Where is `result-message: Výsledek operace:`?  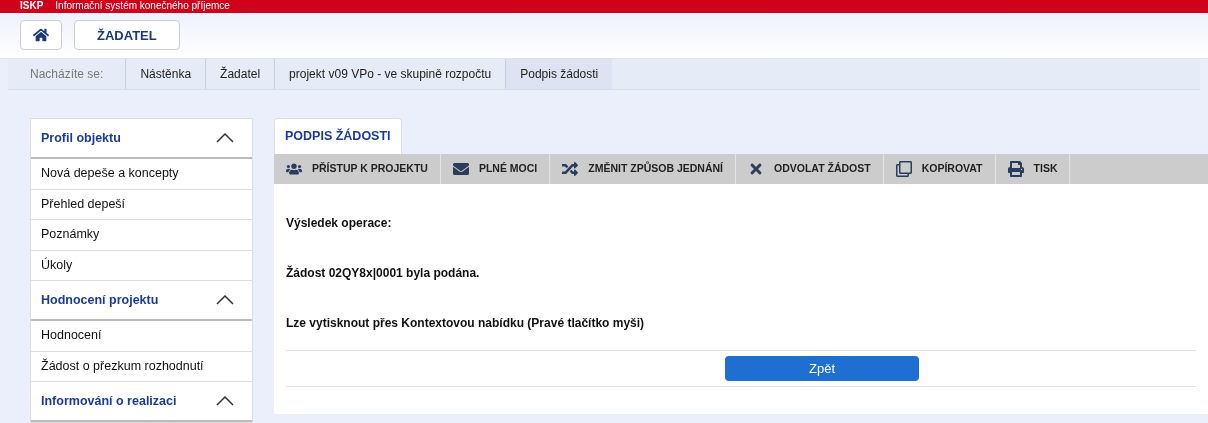
result-message: Výsledek operace: is located at coordinates (339, 223).